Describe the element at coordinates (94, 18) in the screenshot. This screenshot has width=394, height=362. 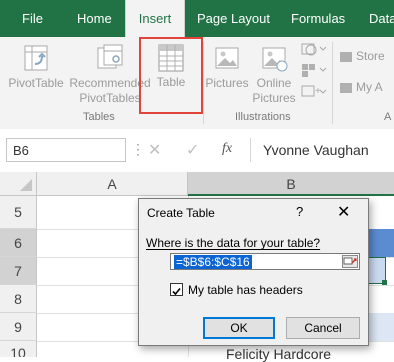
I see `tab-home: Home` at that location.